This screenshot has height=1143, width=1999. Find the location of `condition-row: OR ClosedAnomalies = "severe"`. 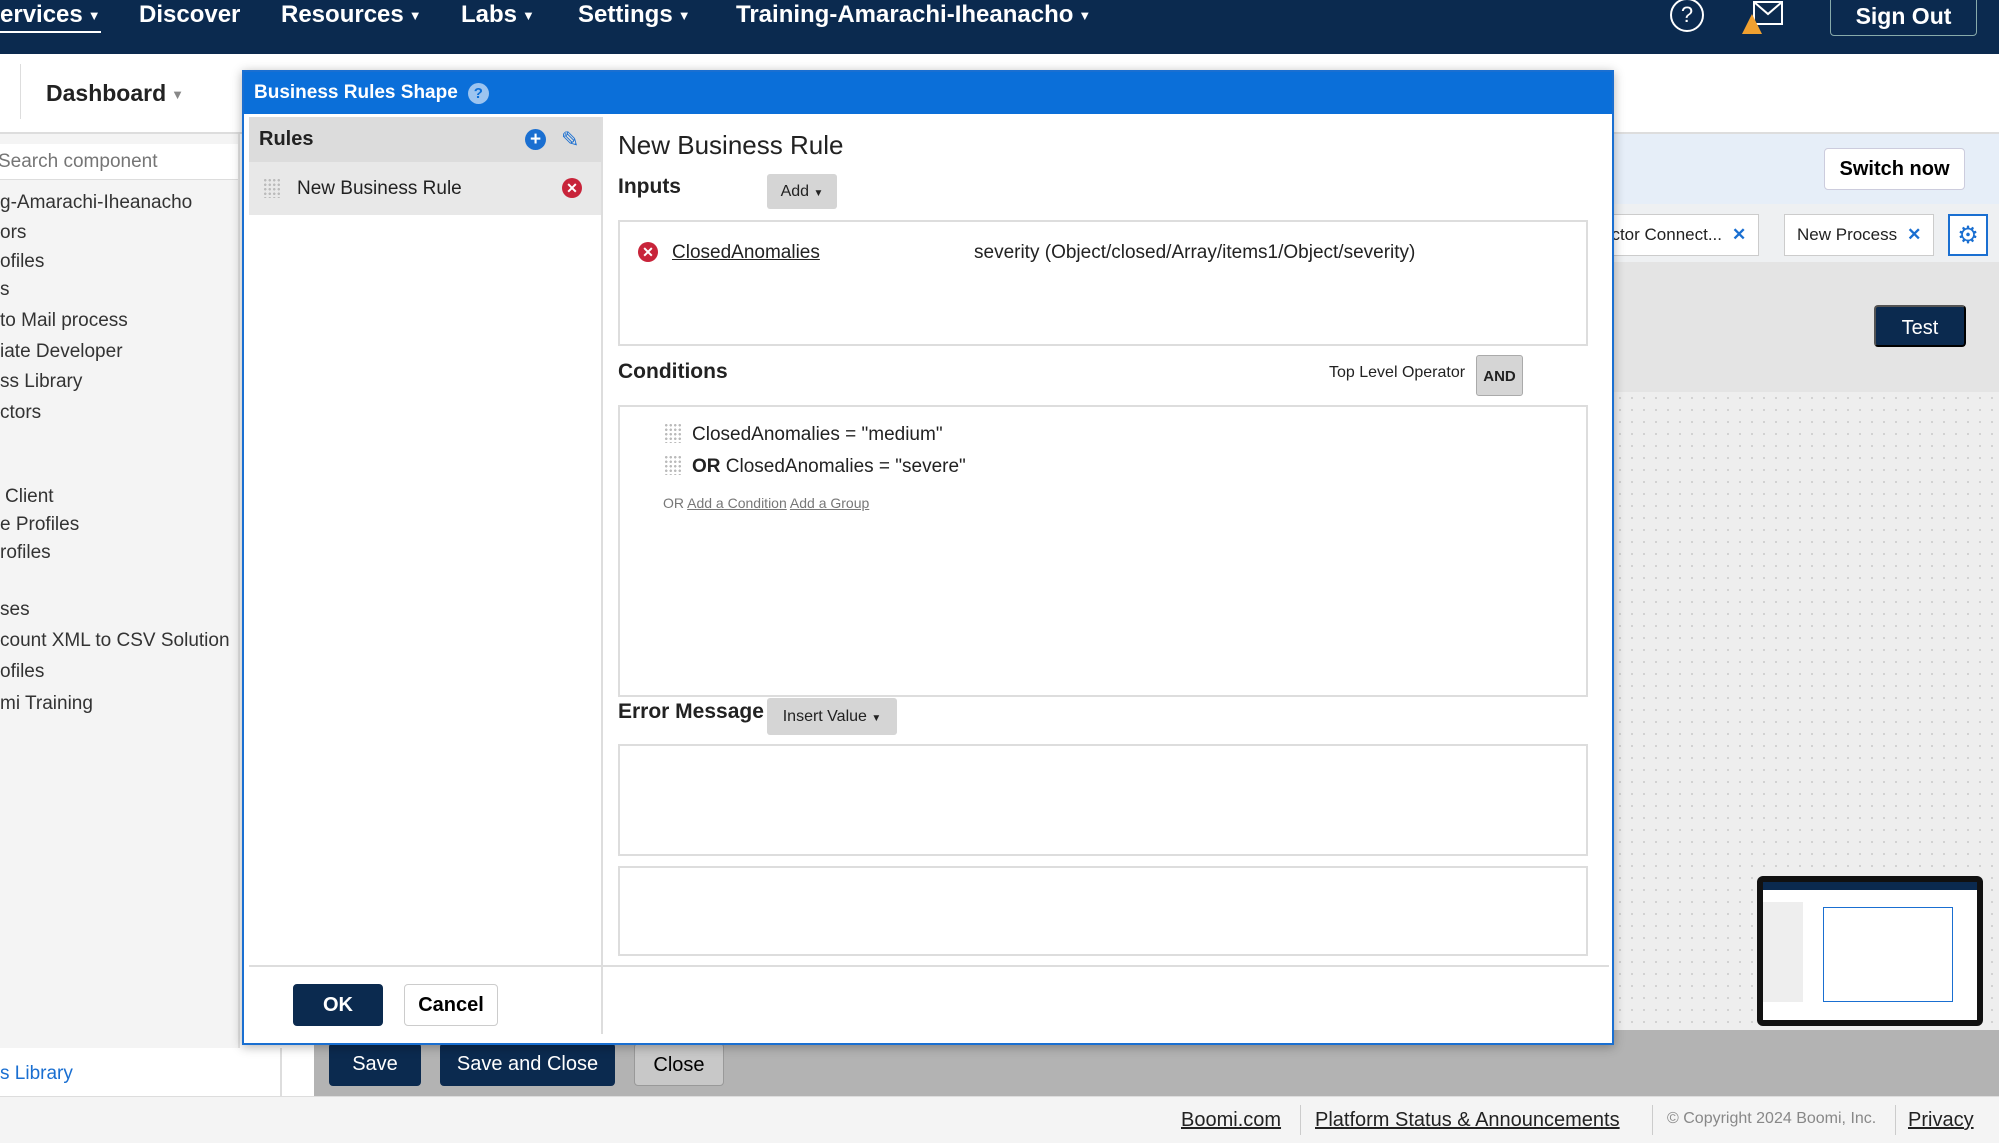

condition-row: OR ClosedAnomalies = "severe" is located at coordinates (829, 467).